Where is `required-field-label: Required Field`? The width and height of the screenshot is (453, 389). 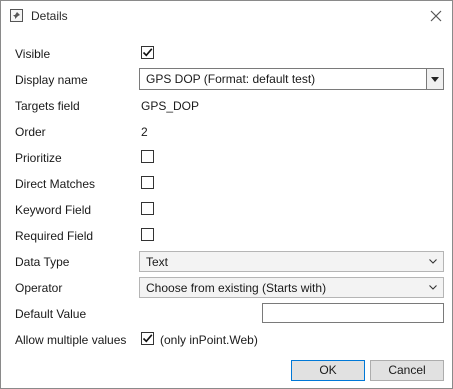 required-field-label: Required Field is located at coordinates (54, 236).